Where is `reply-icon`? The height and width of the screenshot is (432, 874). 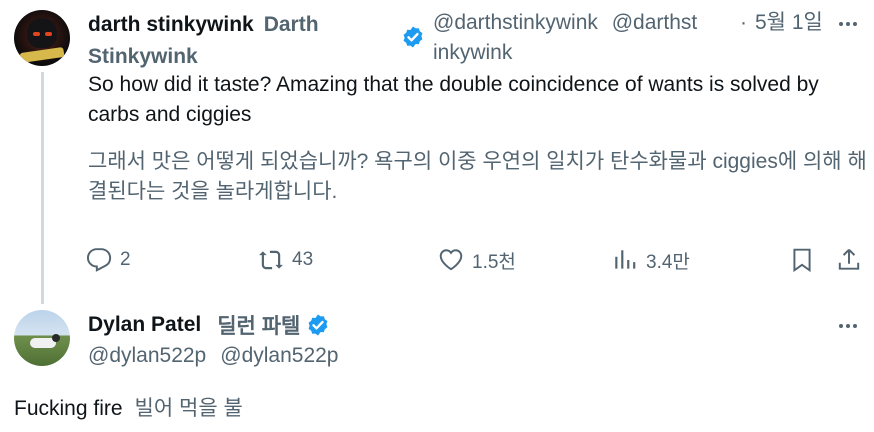 reply-icon is located at coordinates (99, 260).